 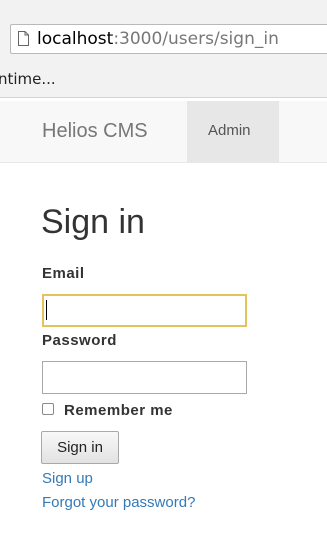 What do you see at coordinates (23, 38) in the screenshot?
I see `page-icon` at bounding box center [23, 38].